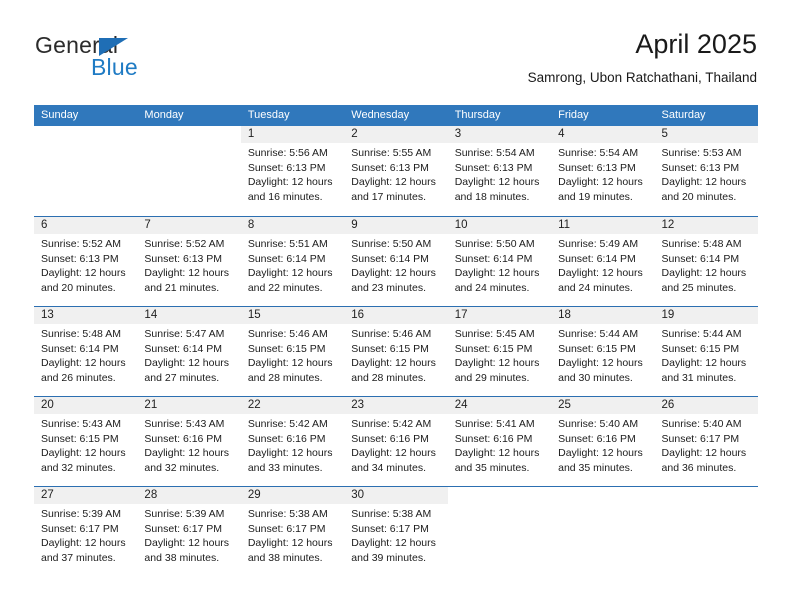  Describe the element at coordinates (292, 495) in the screenshot. I see `day-number-band: 29` at that location.